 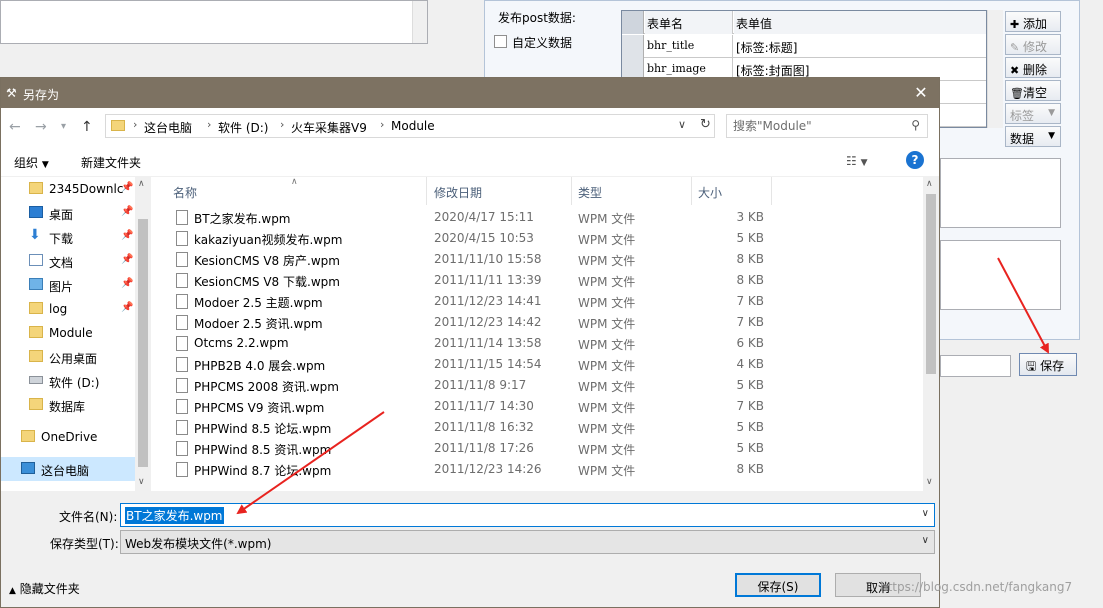 I want to click on data-button: 数据 ▼, so click(x=1033, y=136).